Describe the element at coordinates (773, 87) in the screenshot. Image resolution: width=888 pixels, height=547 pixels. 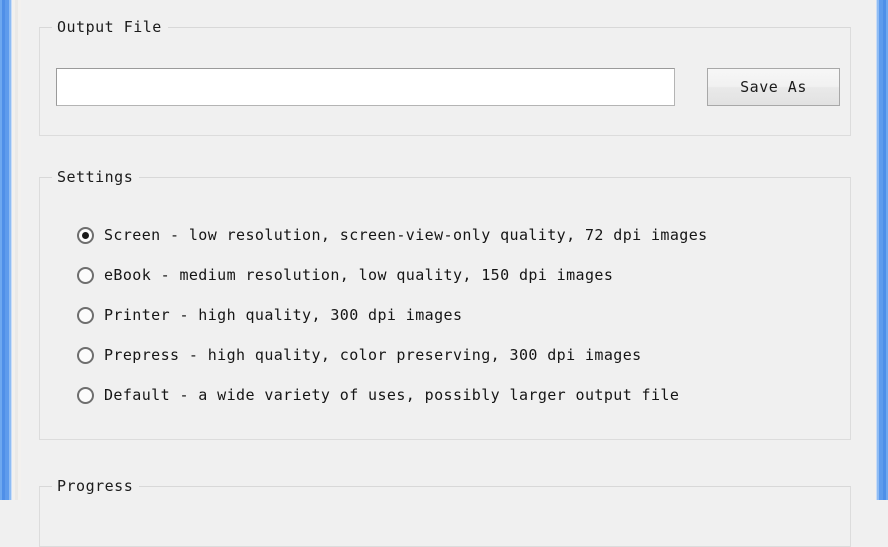
I see `save-as-button: Save As` at that location.